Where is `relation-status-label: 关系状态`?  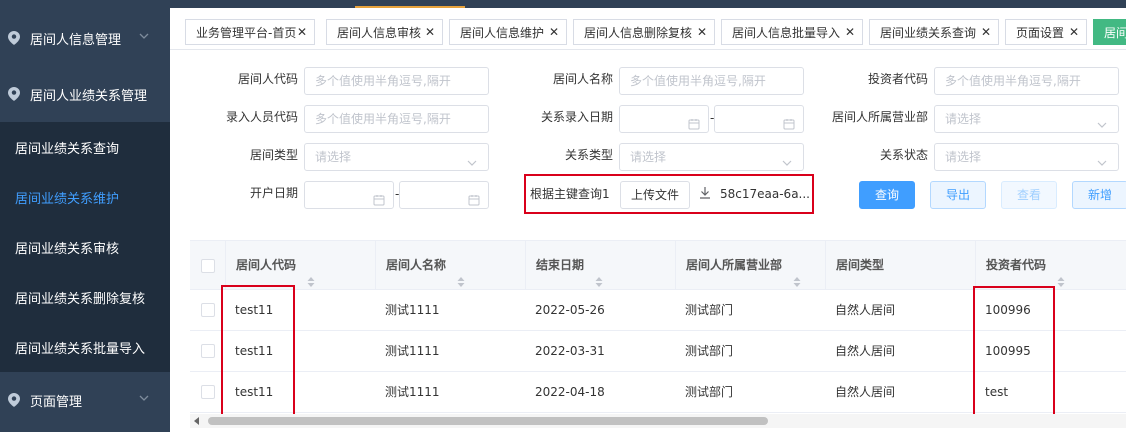
relation-status-label: 关系状态 is located at coordinates (903, 155).